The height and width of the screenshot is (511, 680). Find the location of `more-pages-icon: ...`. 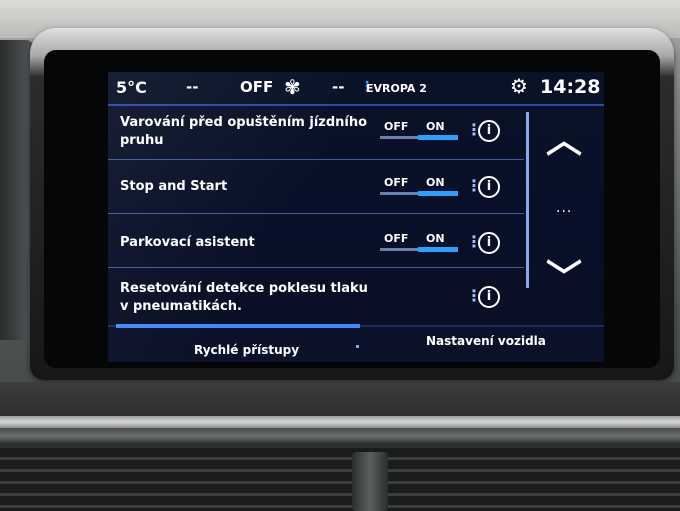

more-pages-icon: ... is located at coordinates (564, 208).